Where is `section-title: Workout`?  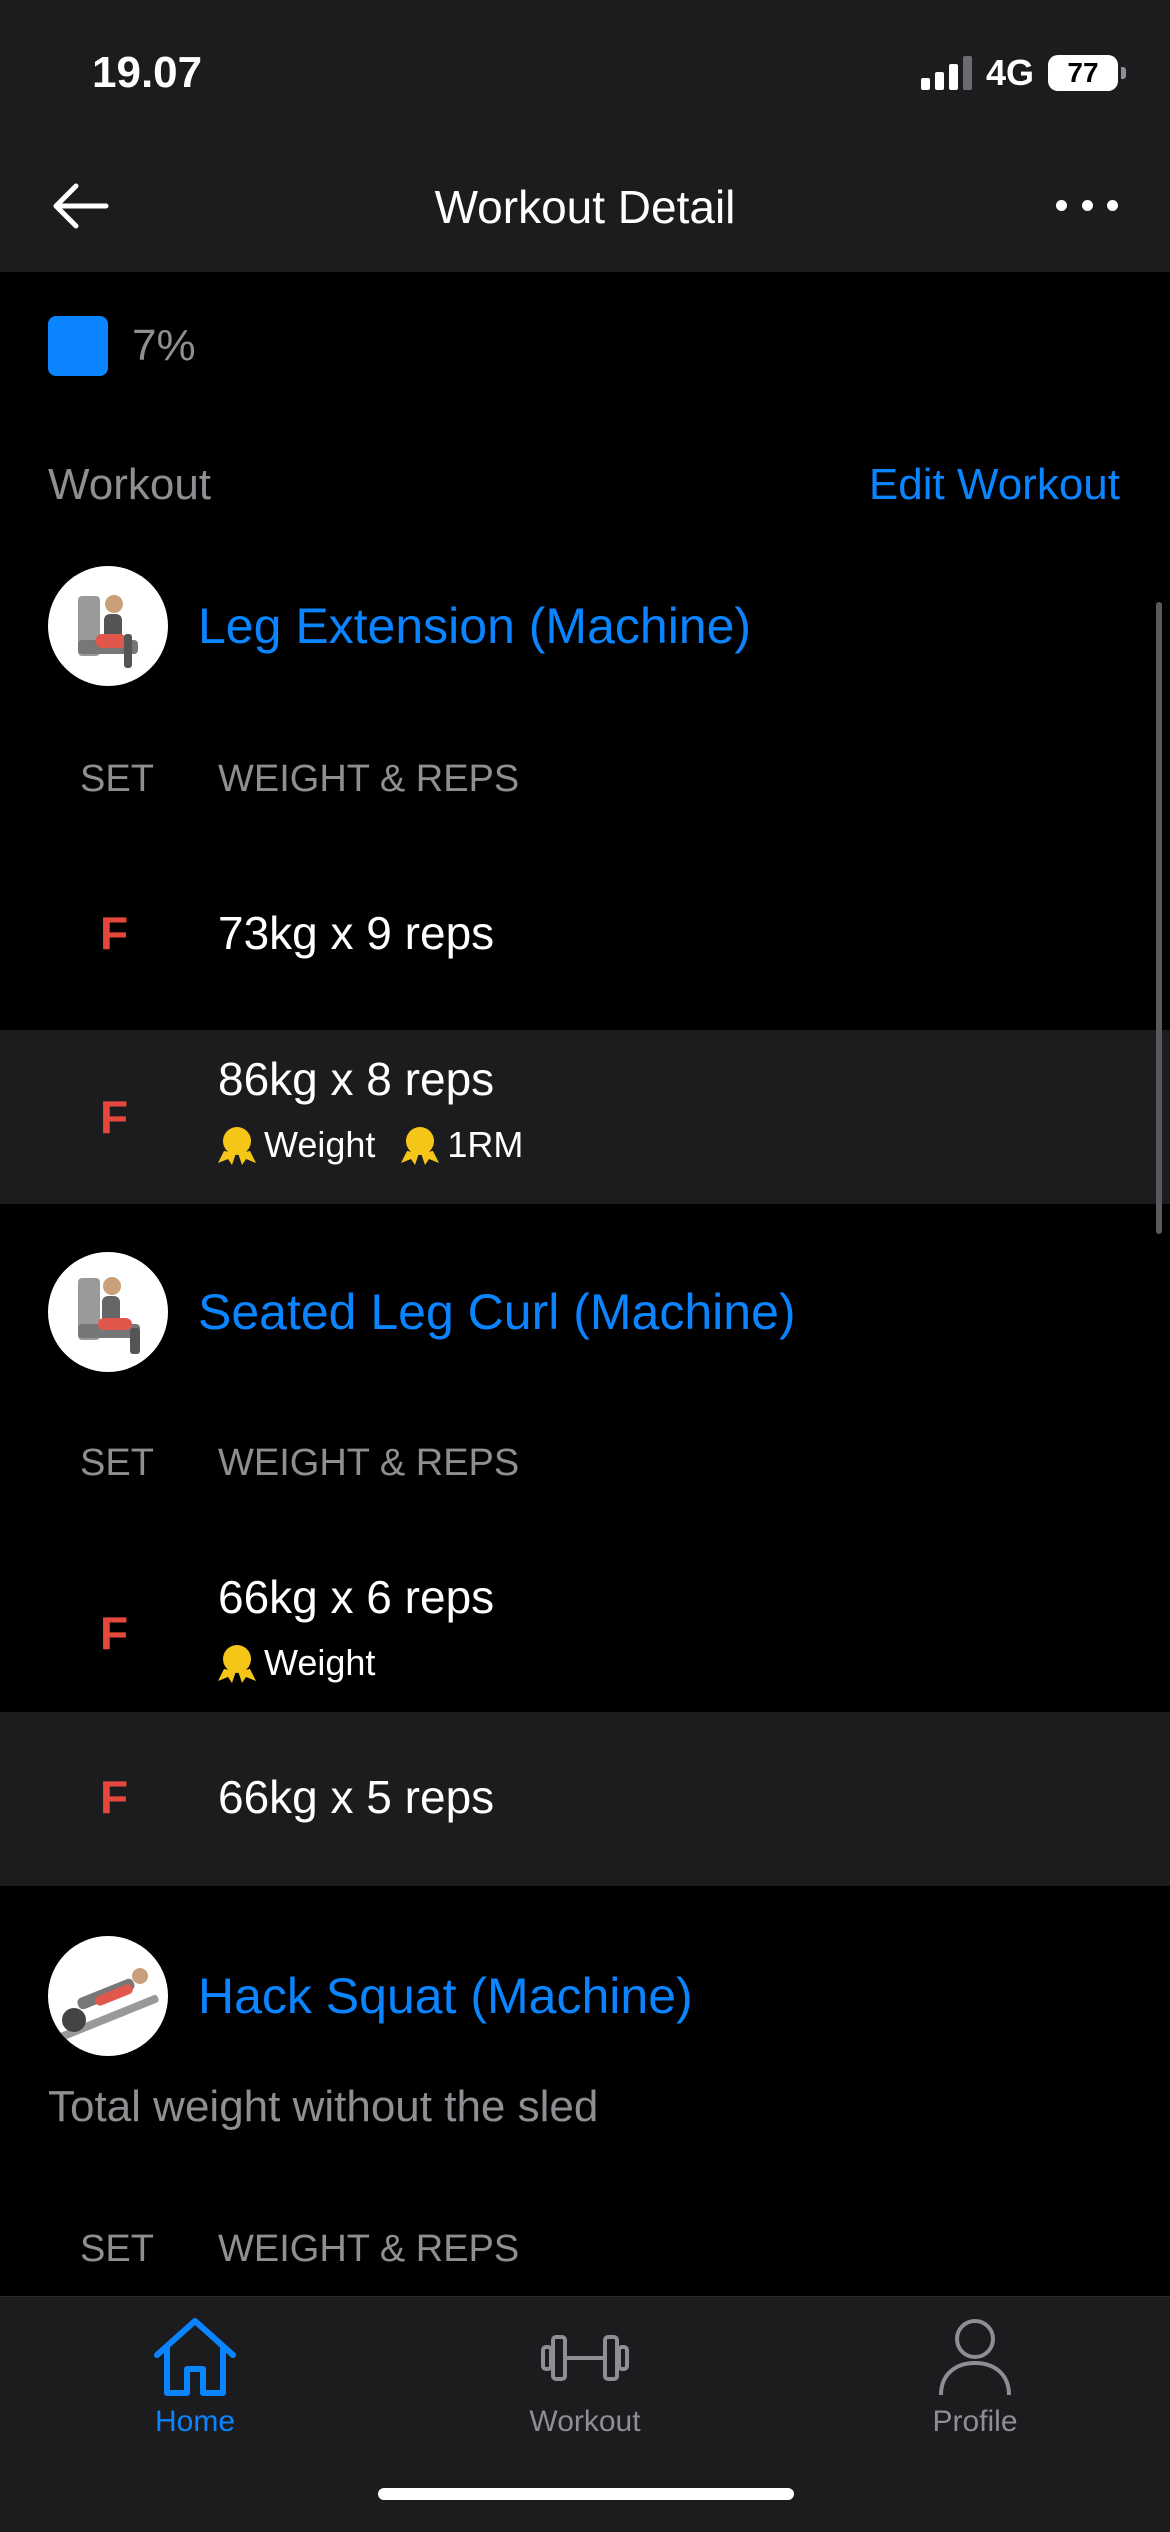
section-title: Workout is located at coordinates (130, 484).